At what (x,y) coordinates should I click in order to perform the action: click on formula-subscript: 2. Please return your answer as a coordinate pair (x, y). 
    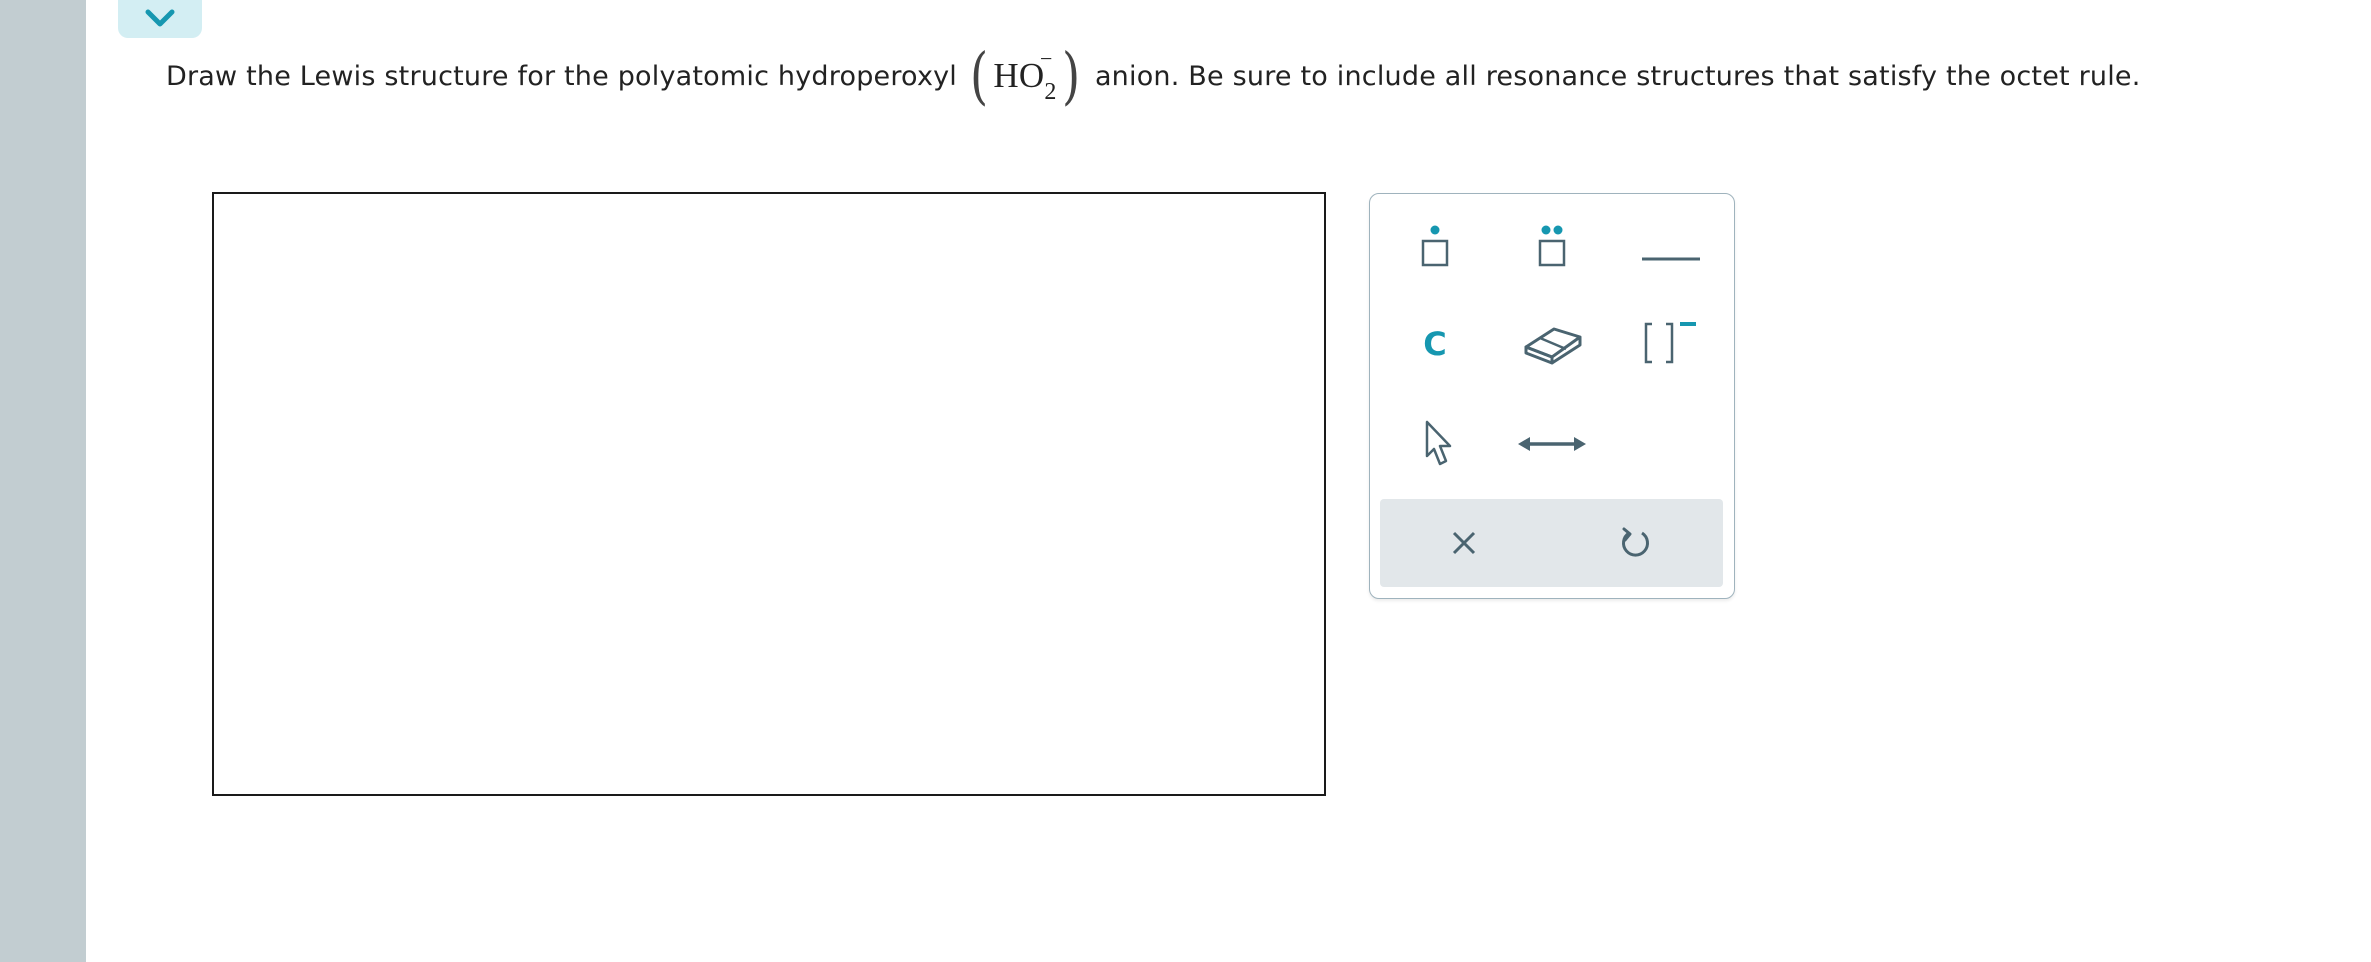
    Looking at the image, I should click on (1050, 92).